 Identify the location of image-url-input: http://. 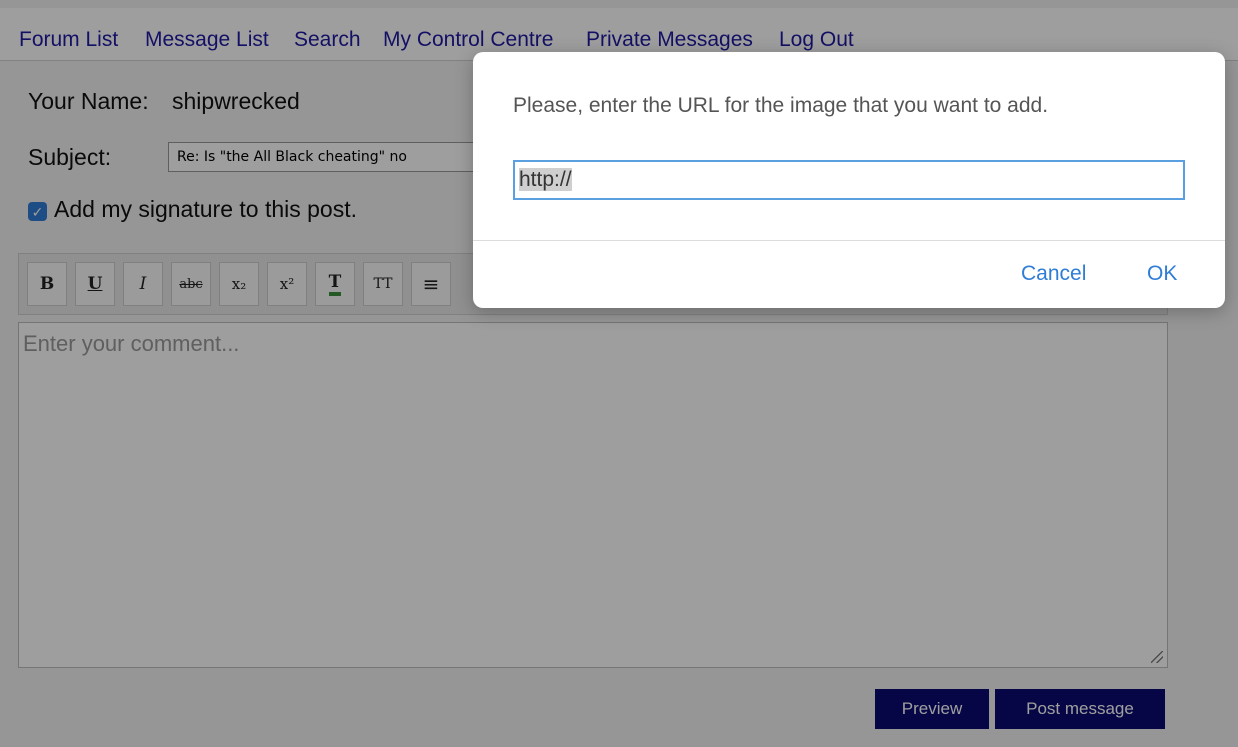
(849, 180).